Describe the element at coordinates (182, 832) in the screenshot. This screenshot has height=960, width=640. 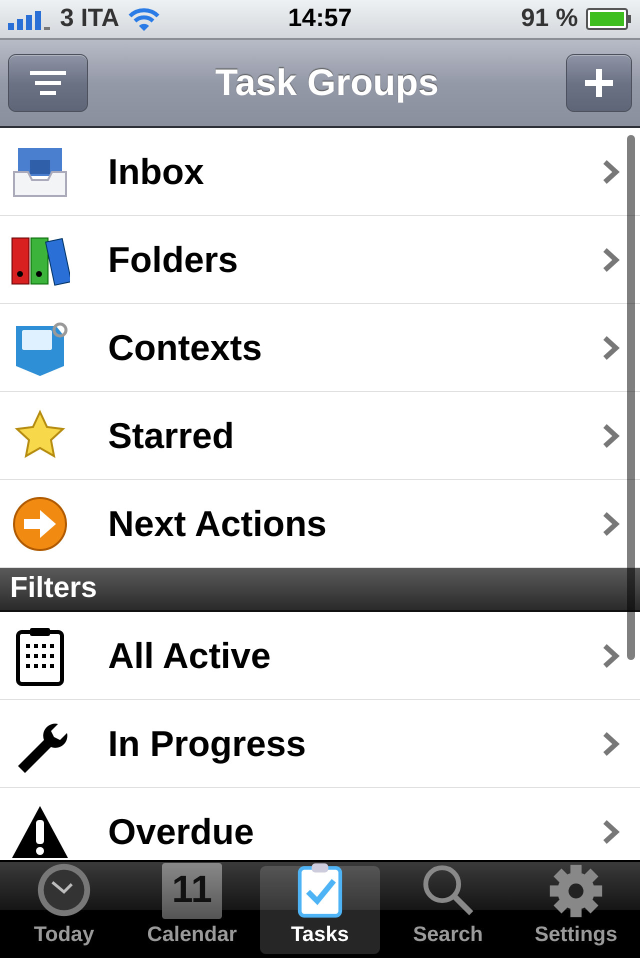
I see `row-label: Overdue` at that location.